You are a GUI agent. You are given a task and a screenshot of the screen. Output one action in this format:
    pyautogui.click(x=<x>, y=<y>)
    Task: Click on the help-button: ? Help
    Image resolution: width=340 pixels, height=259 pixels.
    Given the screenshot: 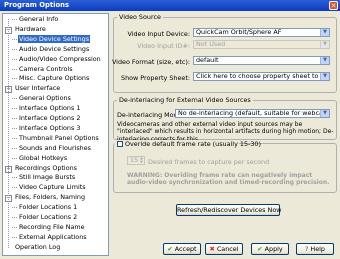 What is the action you would take?
    pyautogui.click(x=315, y=249)
    